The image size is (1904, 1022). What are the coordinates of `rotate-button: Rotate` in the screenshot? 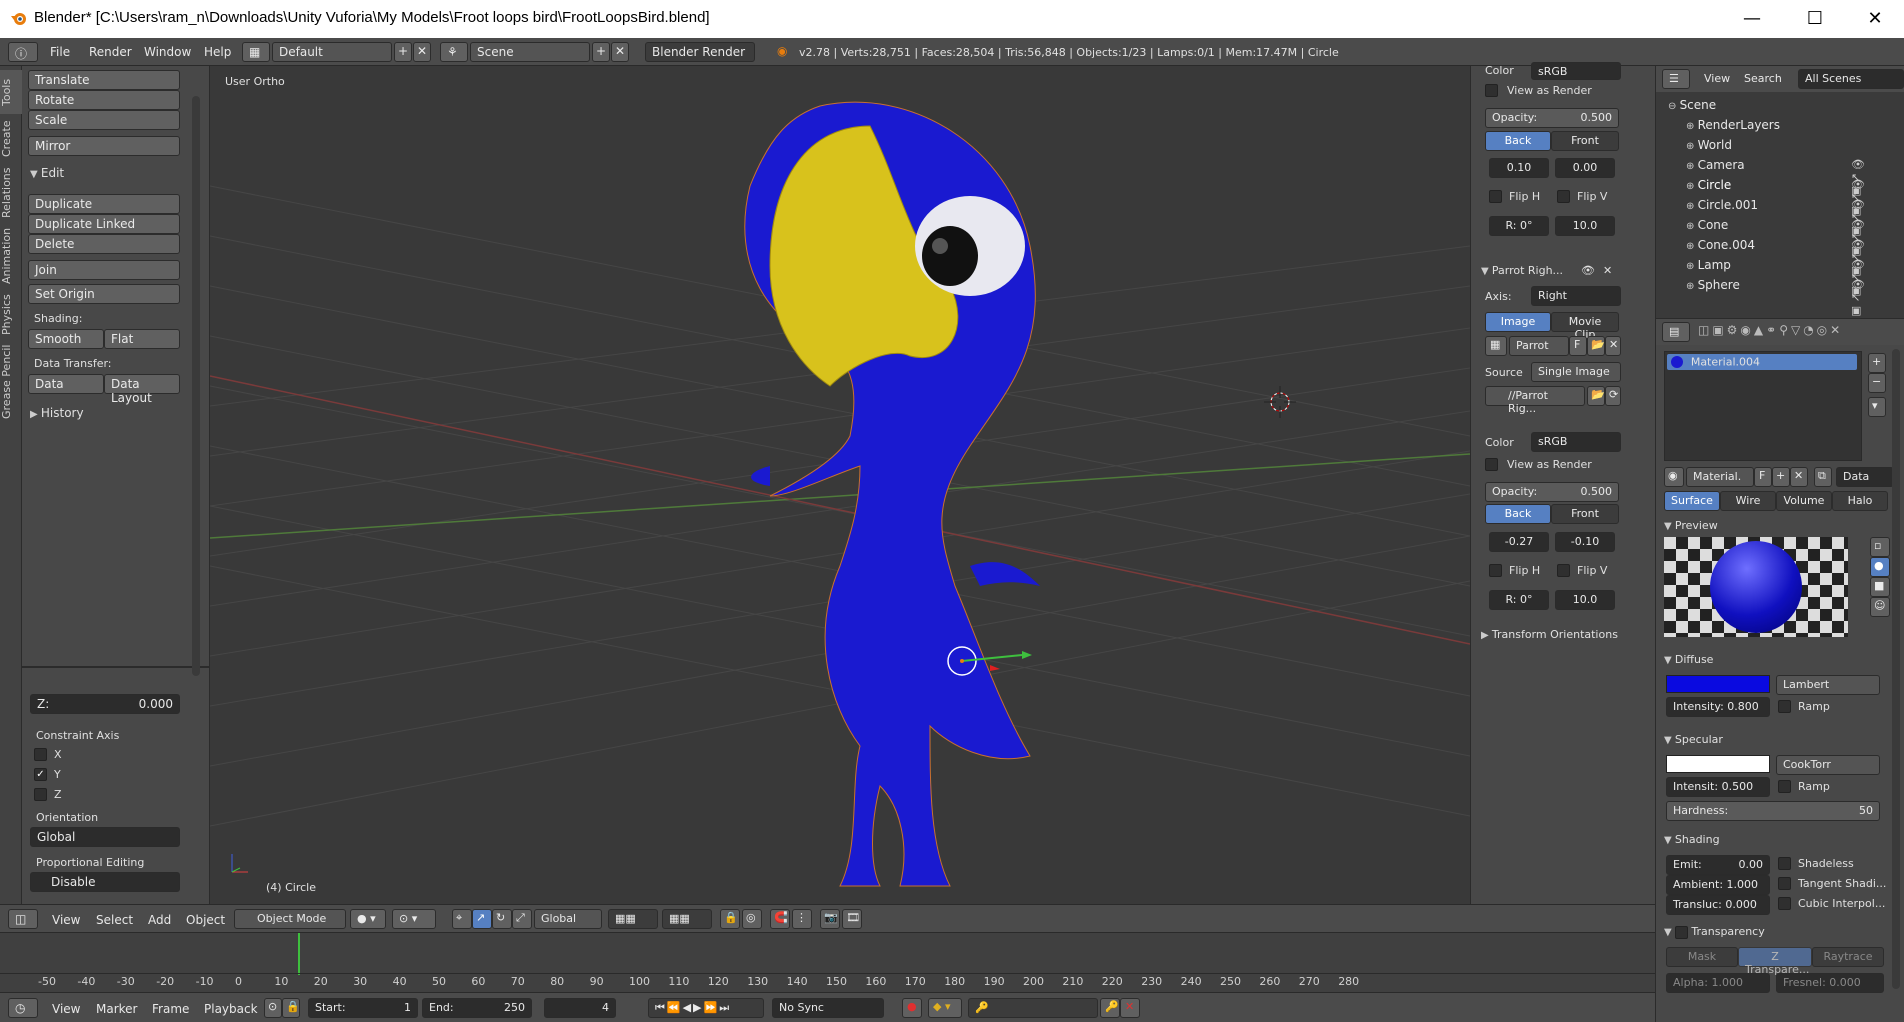 It's located at (104, 100).